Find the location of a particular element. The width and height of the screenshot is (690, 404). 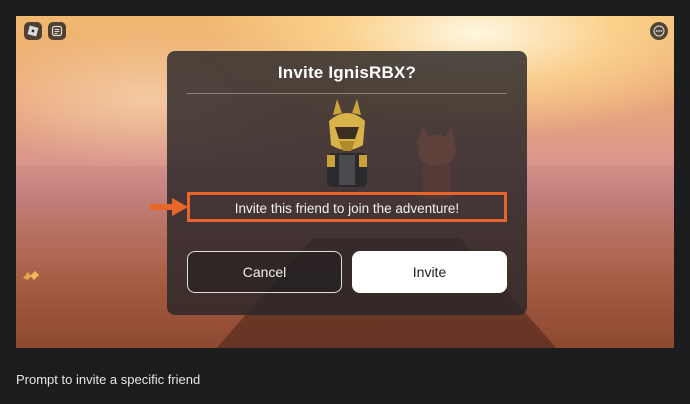

message-highlight-box is located at coordinates (347, 207).